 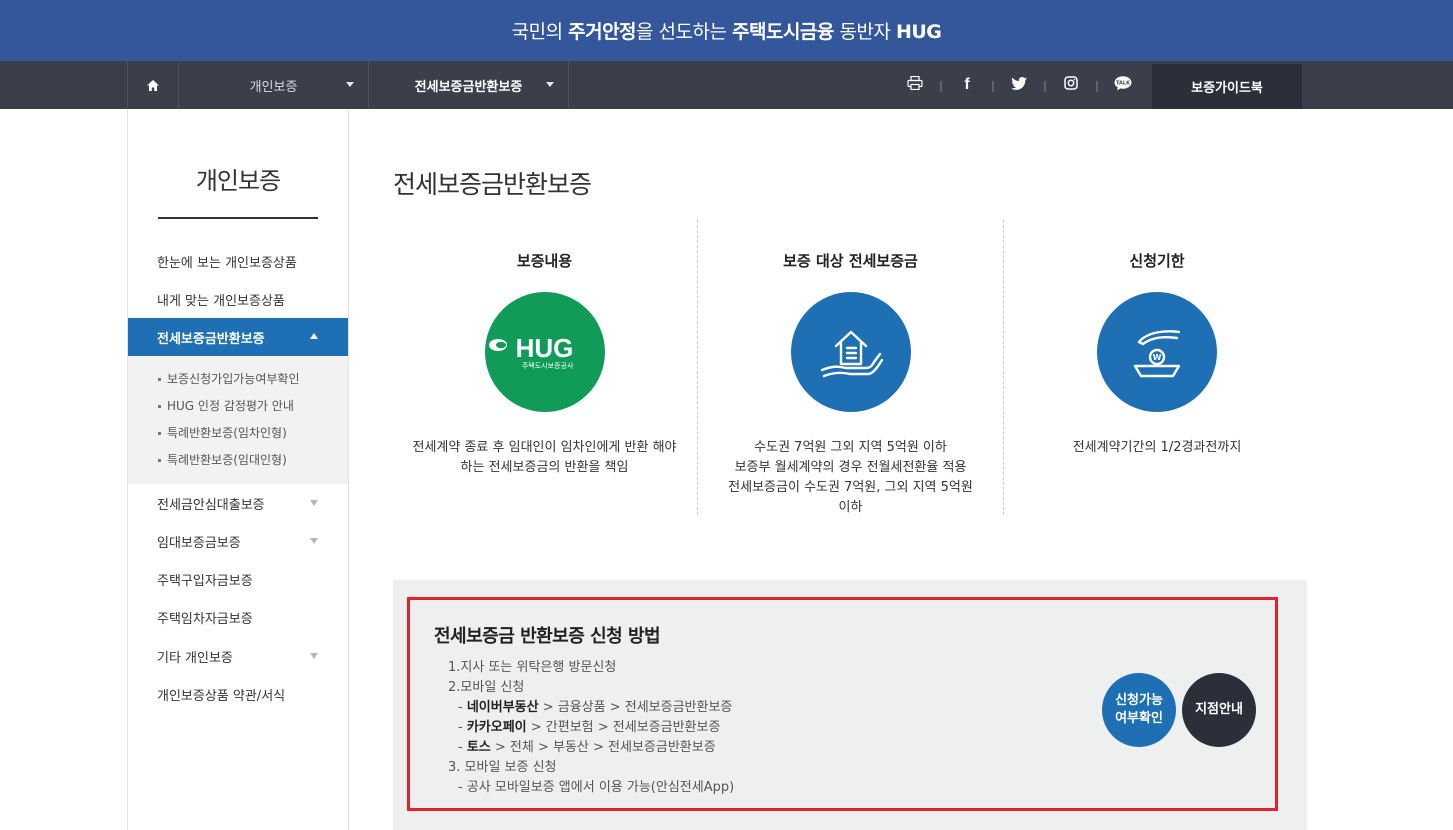 I want to click on submenu-item-eligibility: 보증신청가입가능여부확인, so click(x=238, y=380).